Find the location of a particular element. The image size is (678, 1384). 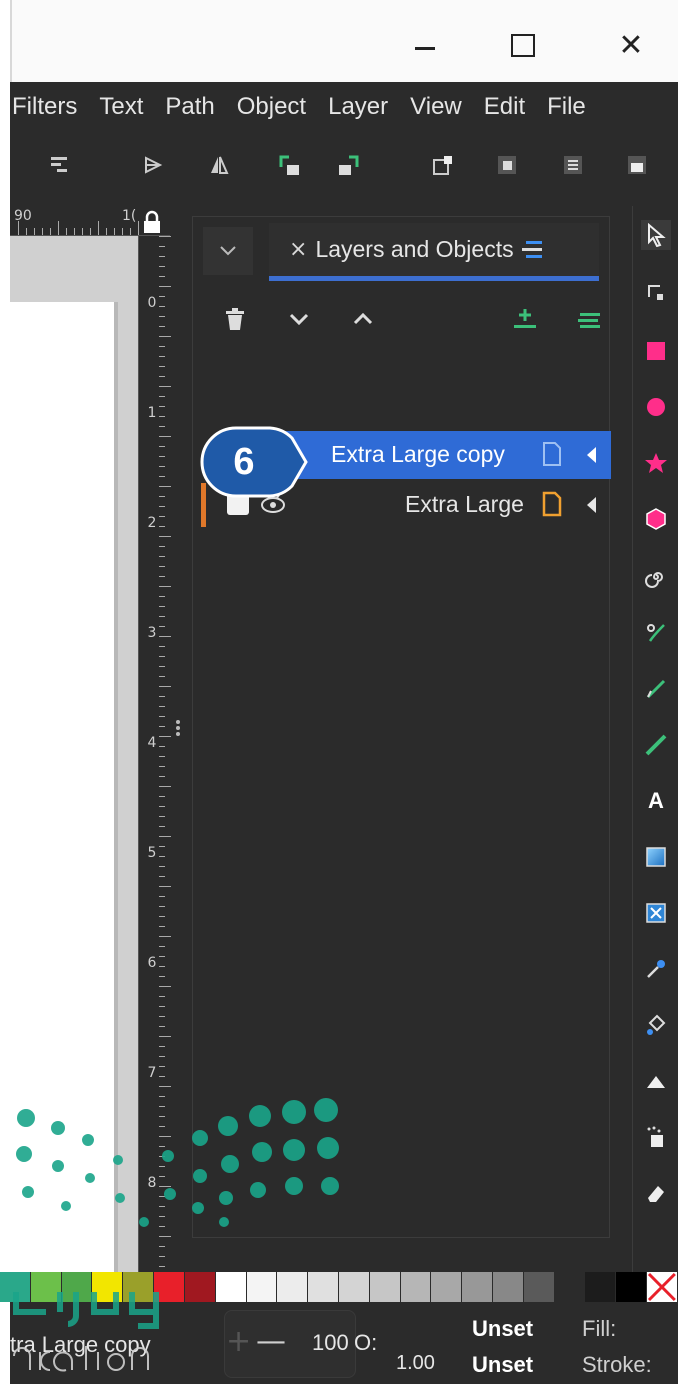

spiral-icon is located at coordinates (656, 577).